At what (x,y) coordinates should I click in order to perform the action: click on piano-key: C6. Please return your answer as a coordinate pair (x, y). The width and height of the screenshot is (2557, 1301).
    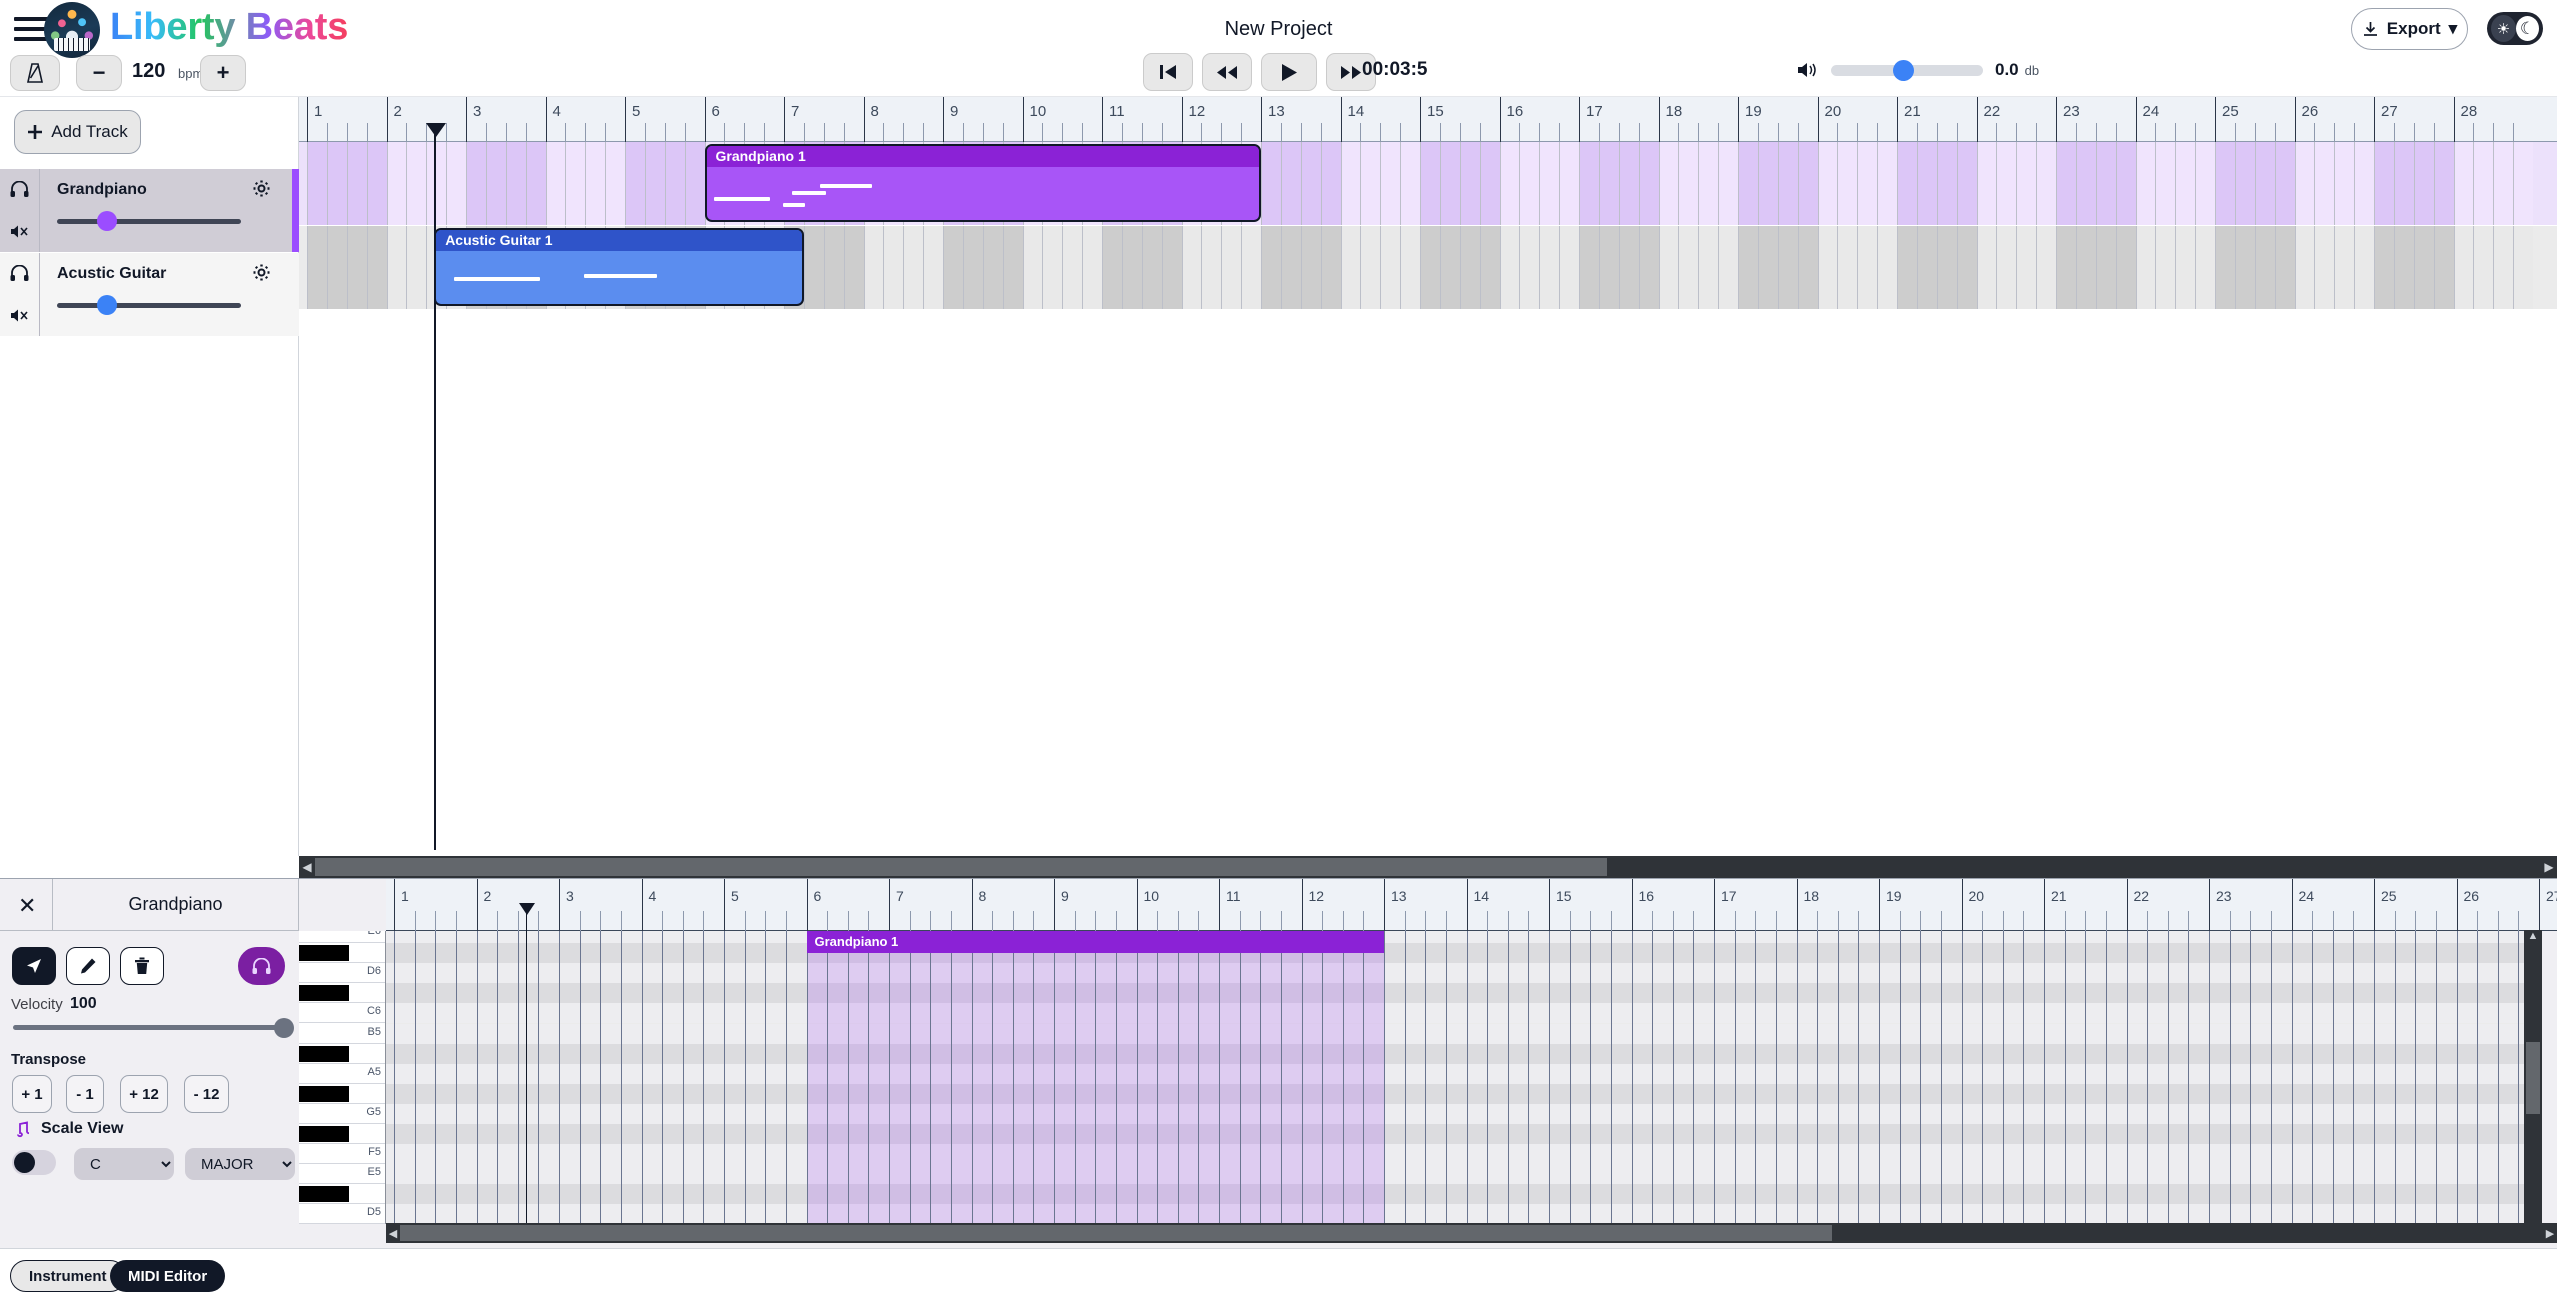
    Looking at the image, I should click on (342, 1013).